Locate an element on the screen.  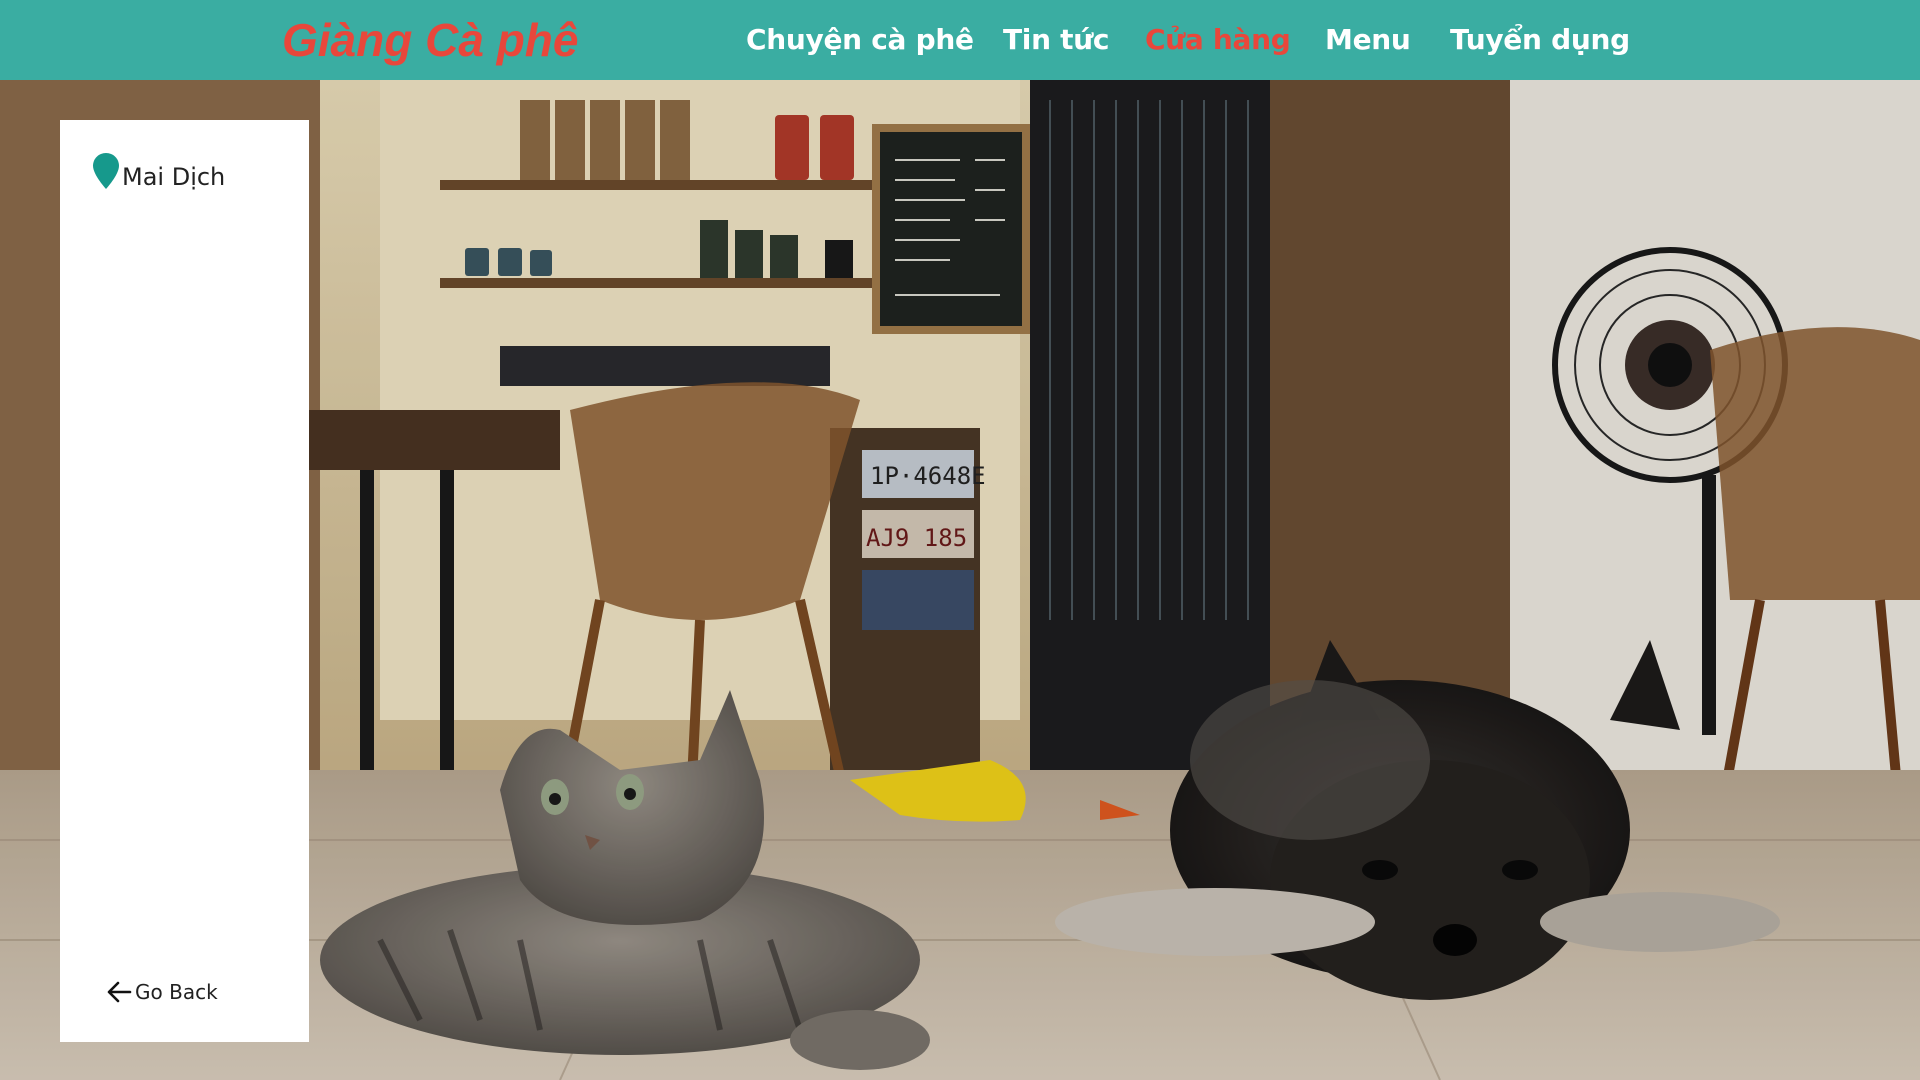
nav-link-chuyen-ca-phe: Chuyện cà phê is located at coordinates (860, 40).